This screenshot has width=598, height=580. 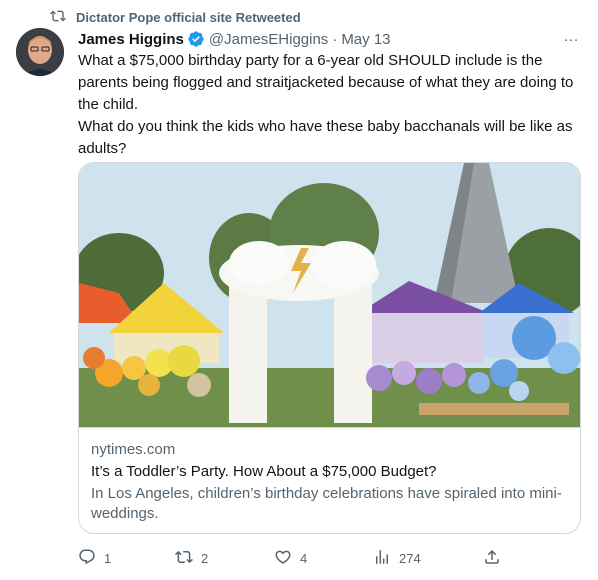 What do you see at coordinates (205, 558) in the screenshot?
I see `retweet-count: 2` at bounding box center [205, 558].